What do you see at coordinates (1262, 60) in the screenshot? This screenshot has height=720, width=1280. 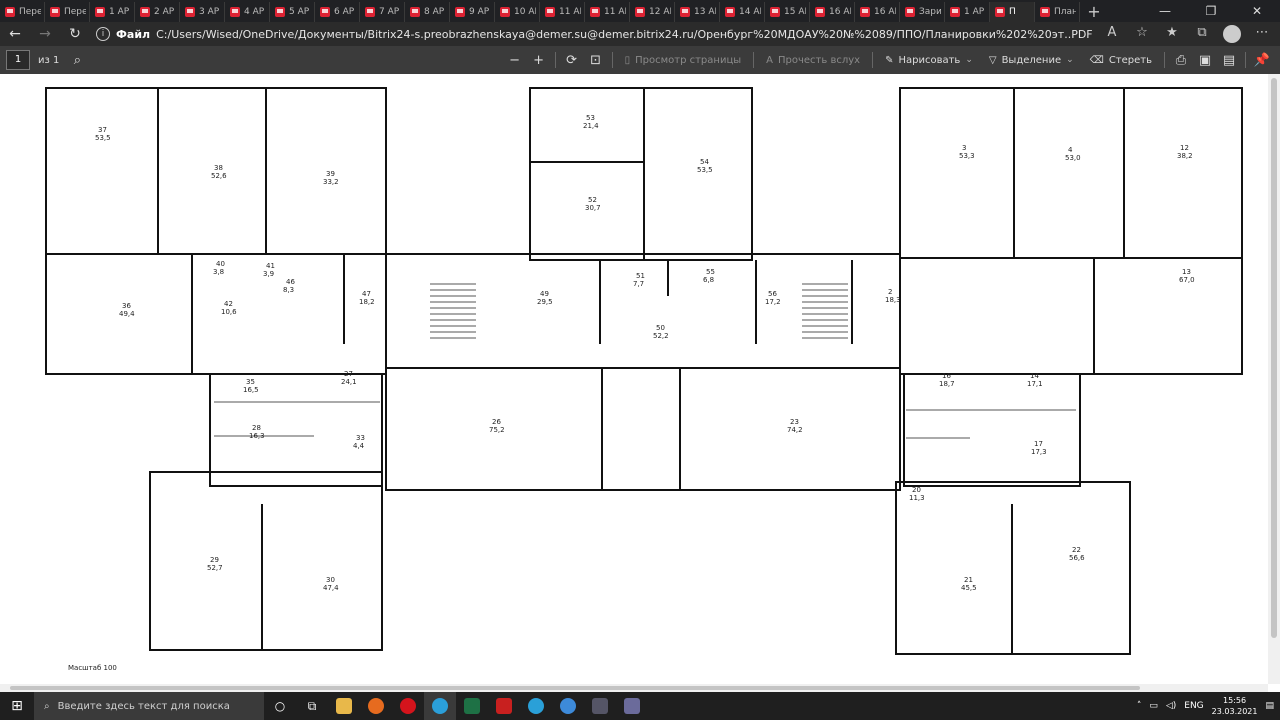 I see `pin-icon: 📌` at bounding box center [1262, 60].